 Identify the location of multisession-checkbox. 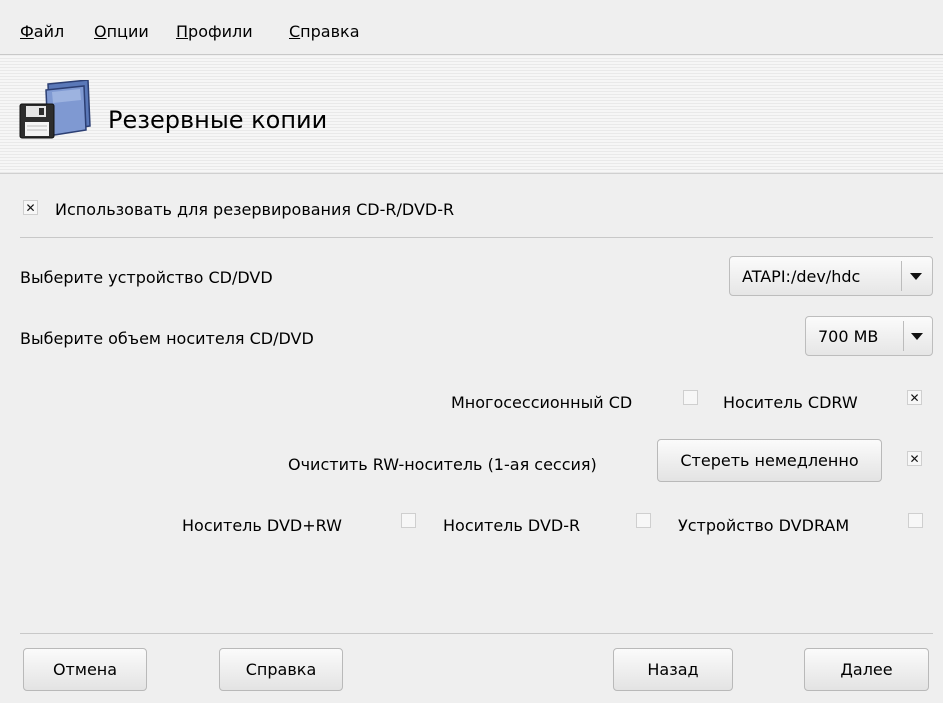
(690, 397).